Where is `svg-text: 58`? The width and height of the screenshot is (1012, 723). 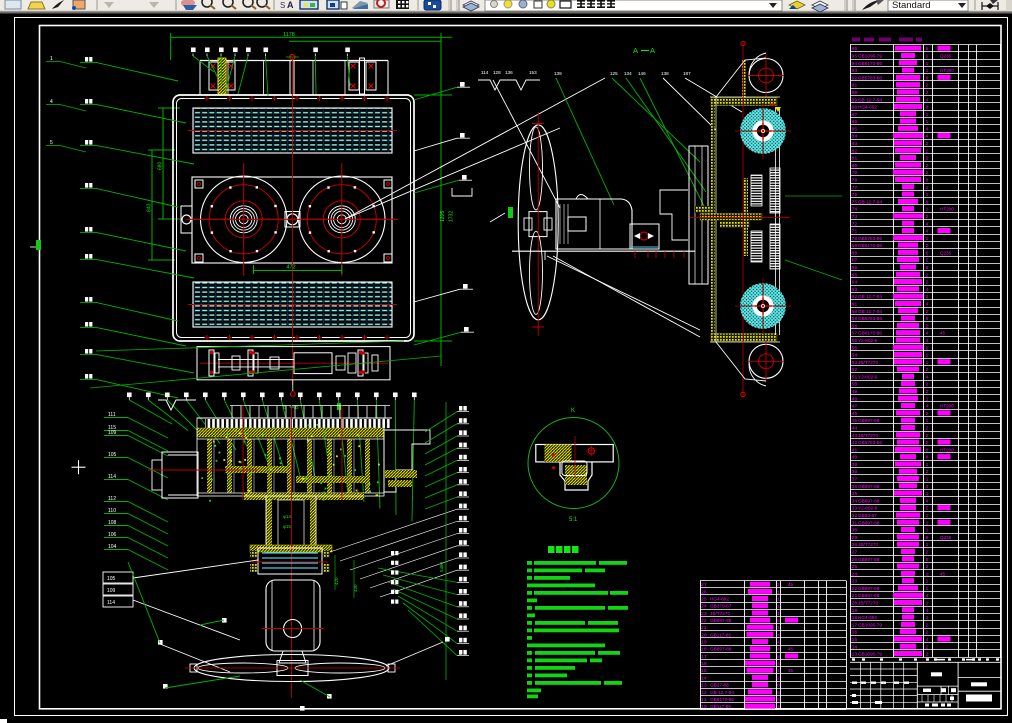
svg-text: 58 is located at coordinates (855, 326).